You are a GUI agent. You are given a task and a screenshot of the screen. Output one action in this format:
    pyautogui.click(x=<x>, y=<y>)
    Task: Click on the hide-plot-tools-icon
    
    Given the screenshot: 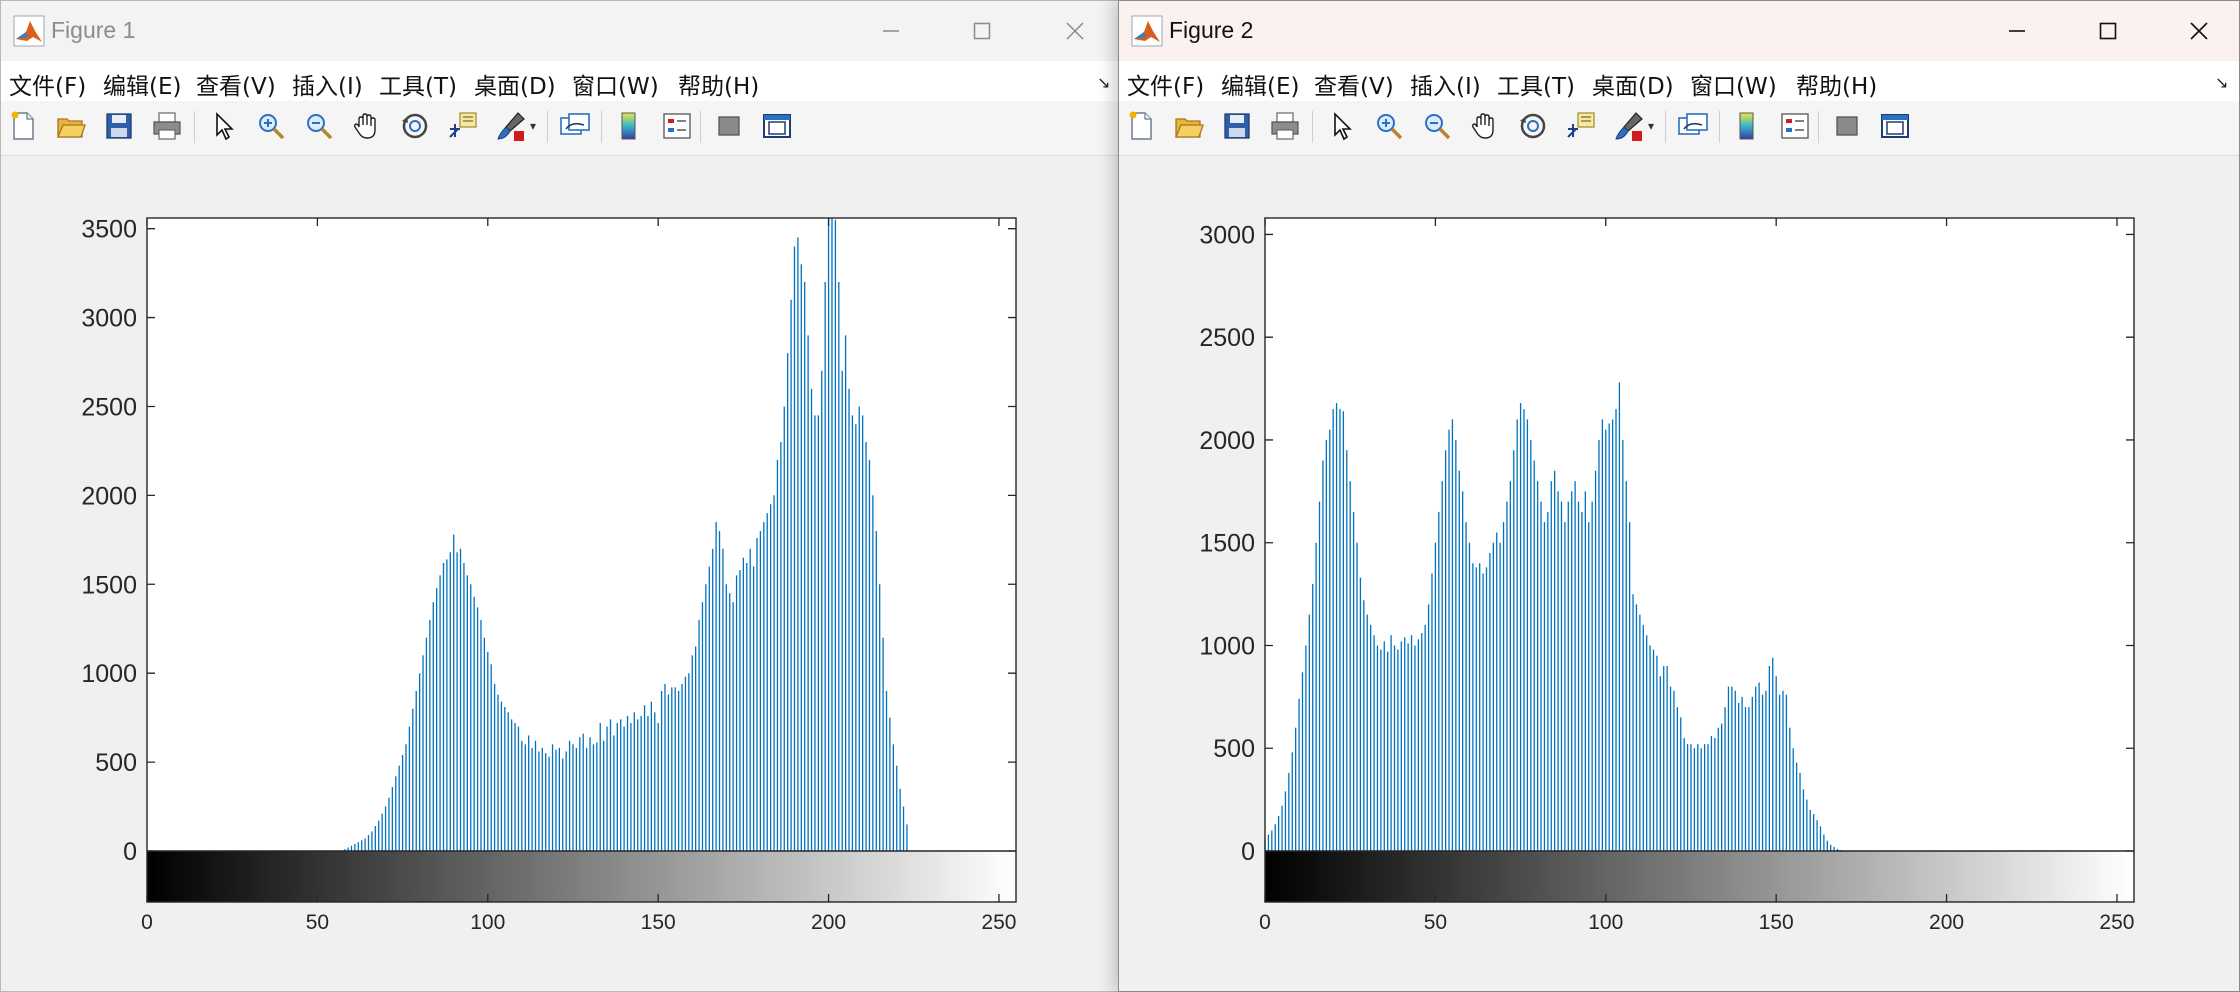 What is the action you would take?
    pyautogui.click(x=1847, y=126)
    